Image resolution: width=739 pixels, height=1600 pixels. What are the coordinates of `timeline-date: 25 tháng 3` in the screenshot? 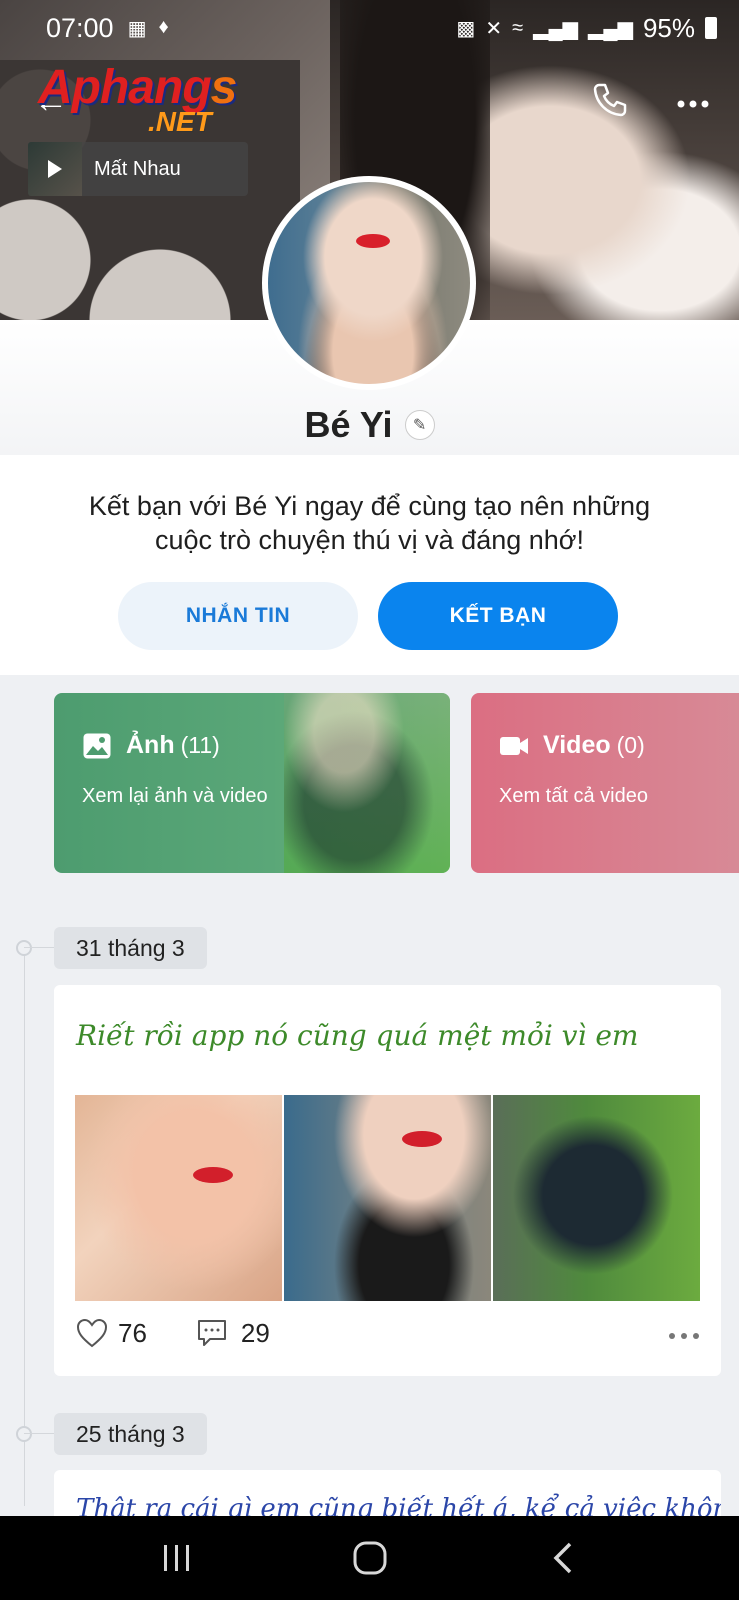 It's located at (115, 1434).